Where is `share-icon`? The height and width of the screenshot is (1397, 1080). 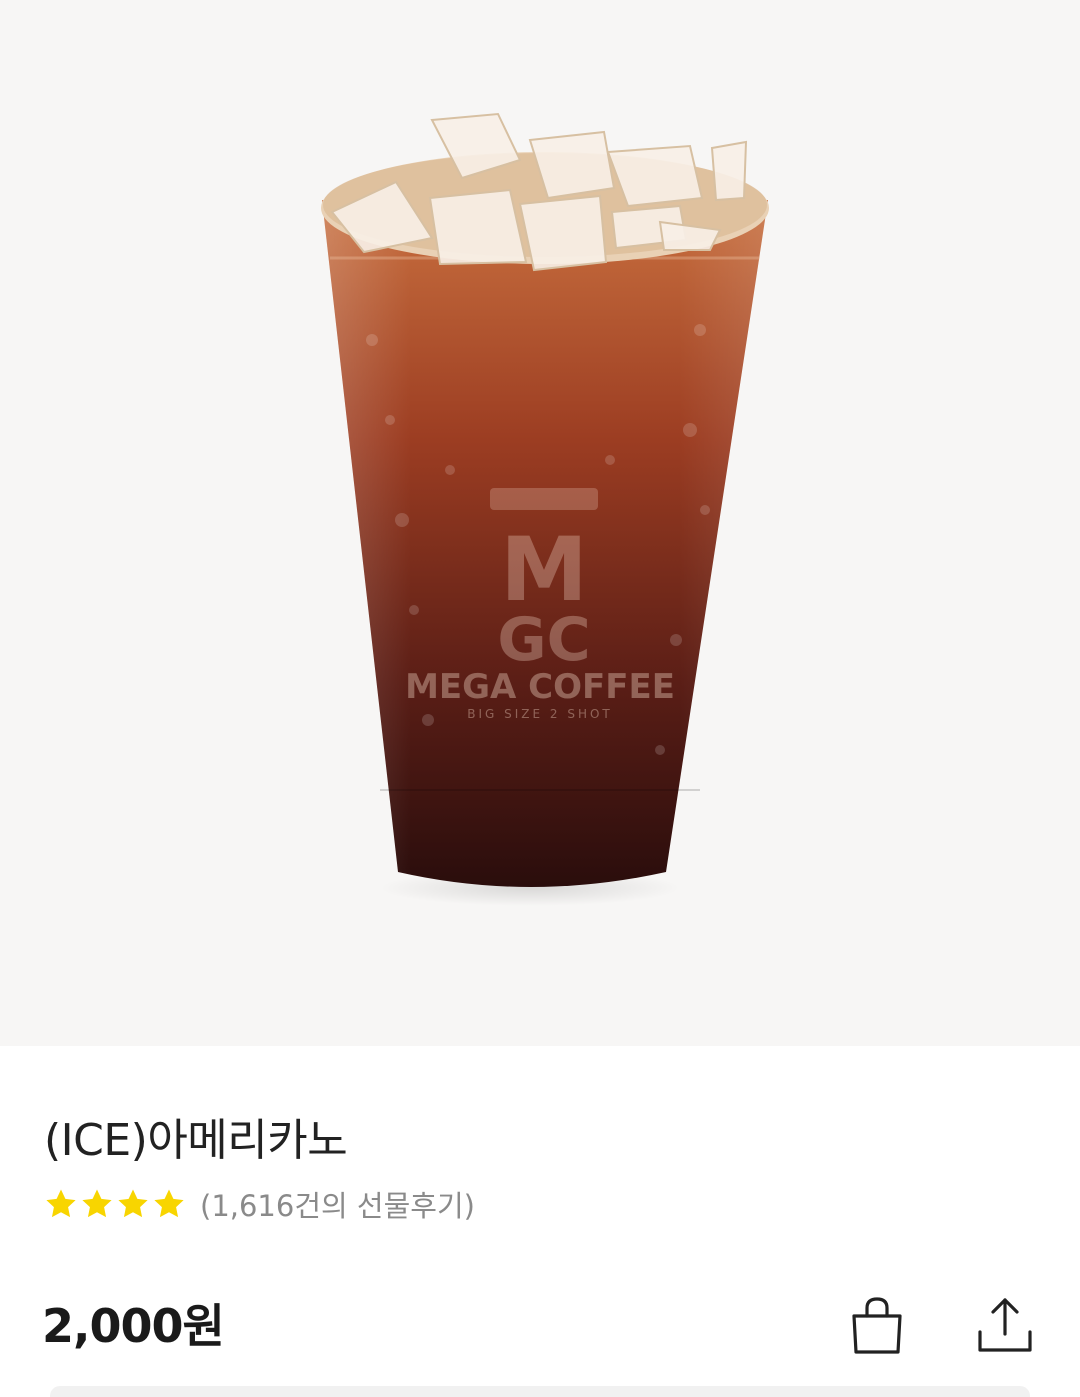 share-icon is located at coordinates (1005, 1325).